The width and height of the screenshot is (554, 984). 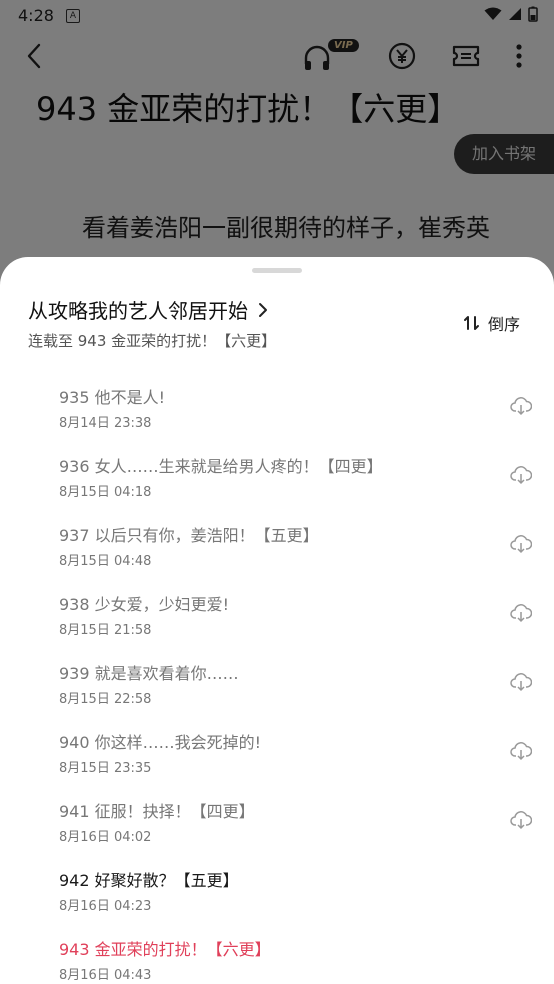 I want to click on chapter-item-current: 943 金亚荣的打扰！【六更】 8月16日 04:43, so click(x=277, y=955).